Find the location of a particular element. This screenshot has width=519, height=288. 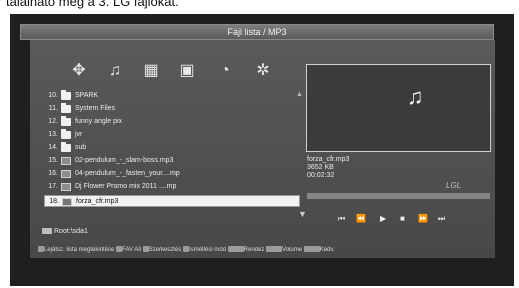

list-item: 15. 02-pendulum_-_slam-boss.mp3 is located at coordinates (172, 161).